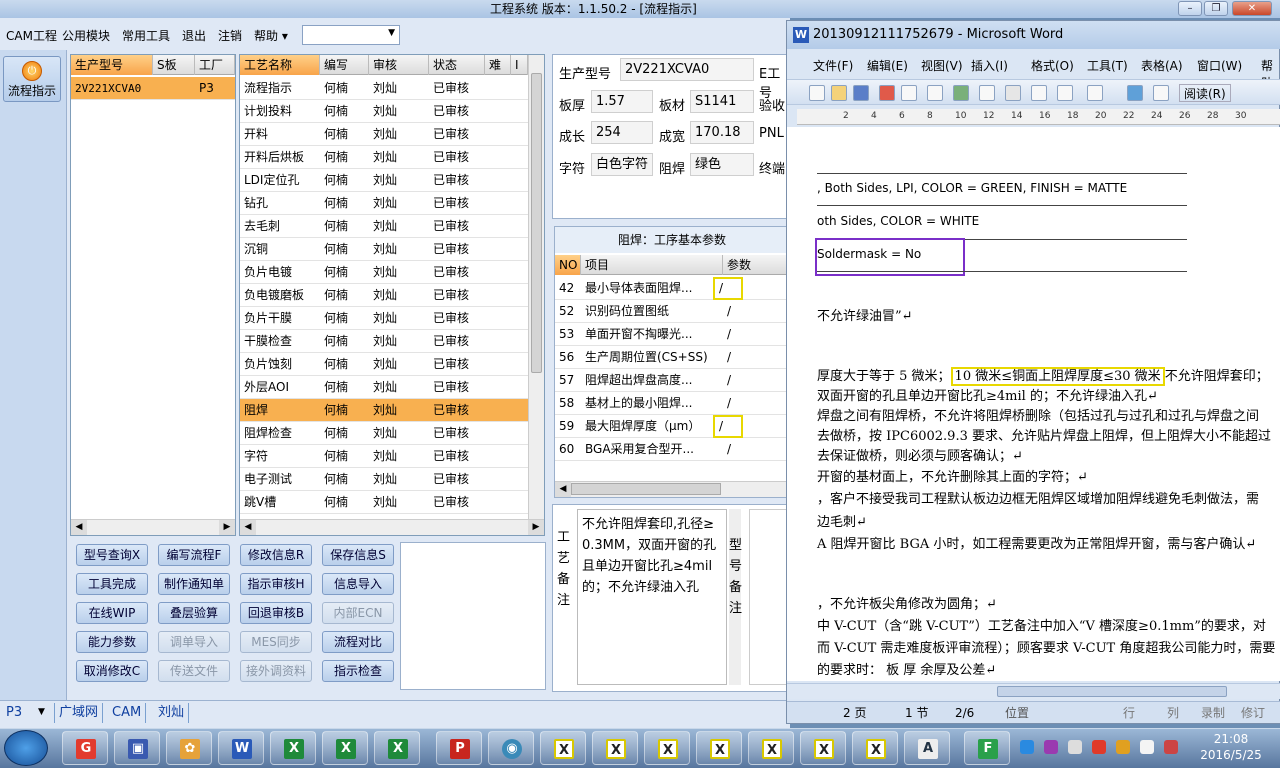  Describe the element at coordinates (190, 749) in the screenshot. I see `shell-icon: ✿` at that location.